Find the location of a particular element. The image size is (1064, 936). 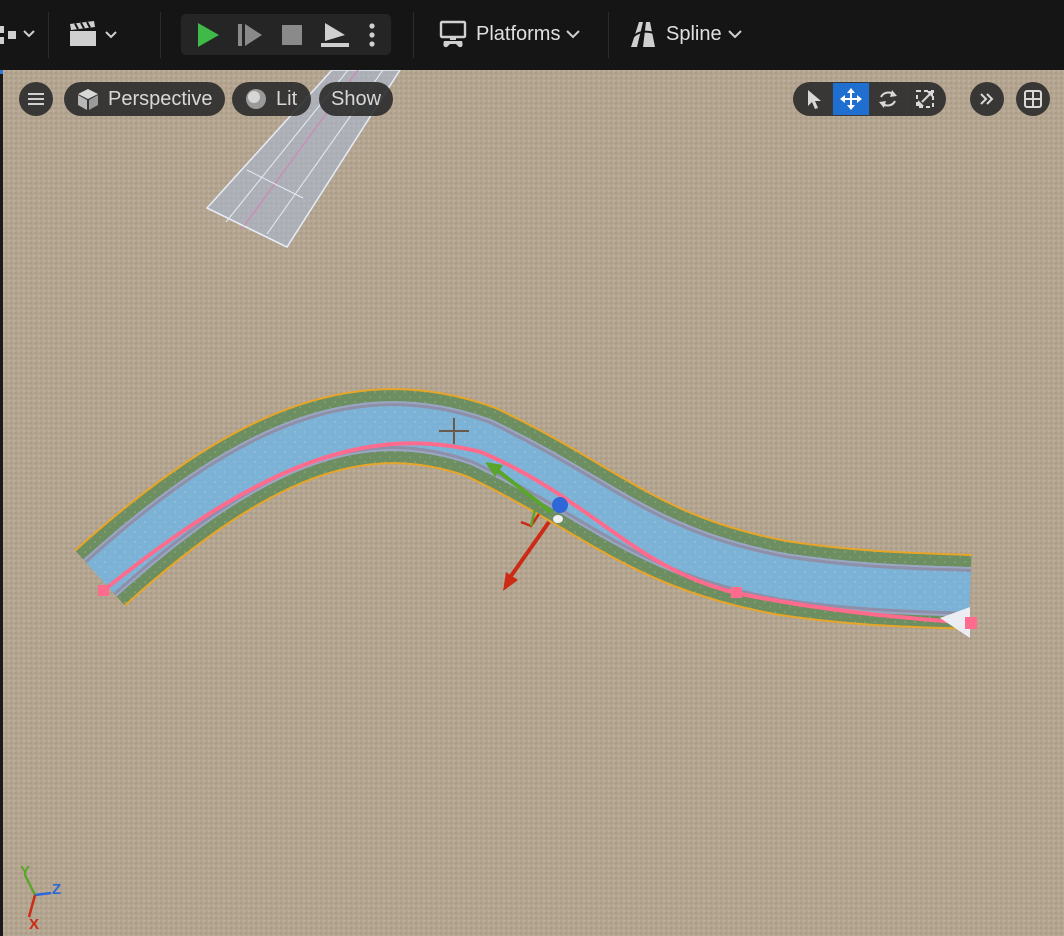

rotate-tool-button is located at coordinates (887, 99).